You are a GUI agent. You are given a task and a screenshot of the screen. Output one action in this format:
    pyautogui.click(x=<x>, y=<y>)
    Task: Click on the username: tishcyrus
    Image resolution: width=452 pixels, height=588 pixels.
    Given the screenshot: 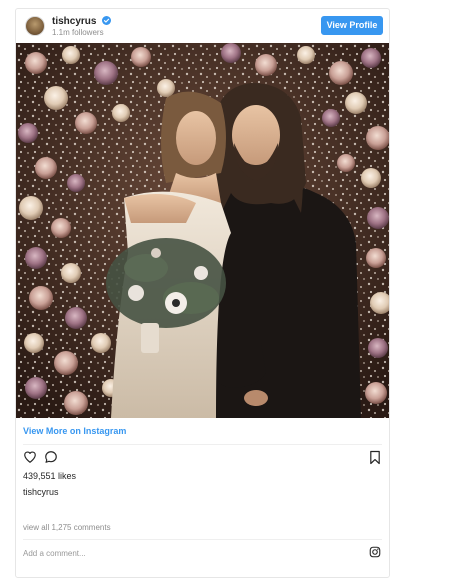 What is the action you would take?
    pyautogui.click(x=74, y=21)
    